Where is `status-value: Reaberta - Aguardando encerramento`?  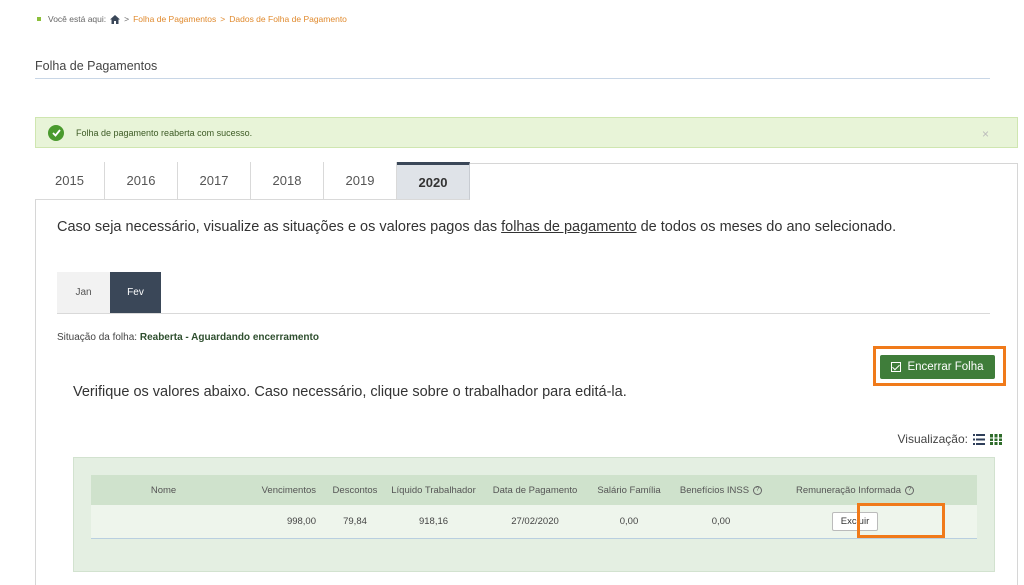 status-value: Reaberta - Aguardando encerramento is located at coordinates (229, 337).